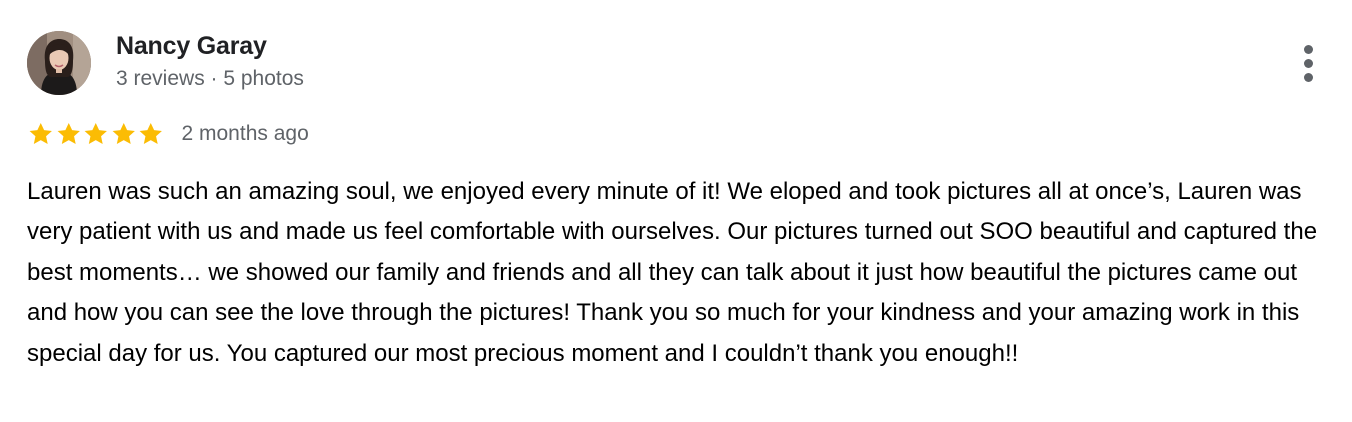  Describe the element at coordinates (191, 46) in the screenshot. I see `reviewer-name: Nancy Garay` at that location.